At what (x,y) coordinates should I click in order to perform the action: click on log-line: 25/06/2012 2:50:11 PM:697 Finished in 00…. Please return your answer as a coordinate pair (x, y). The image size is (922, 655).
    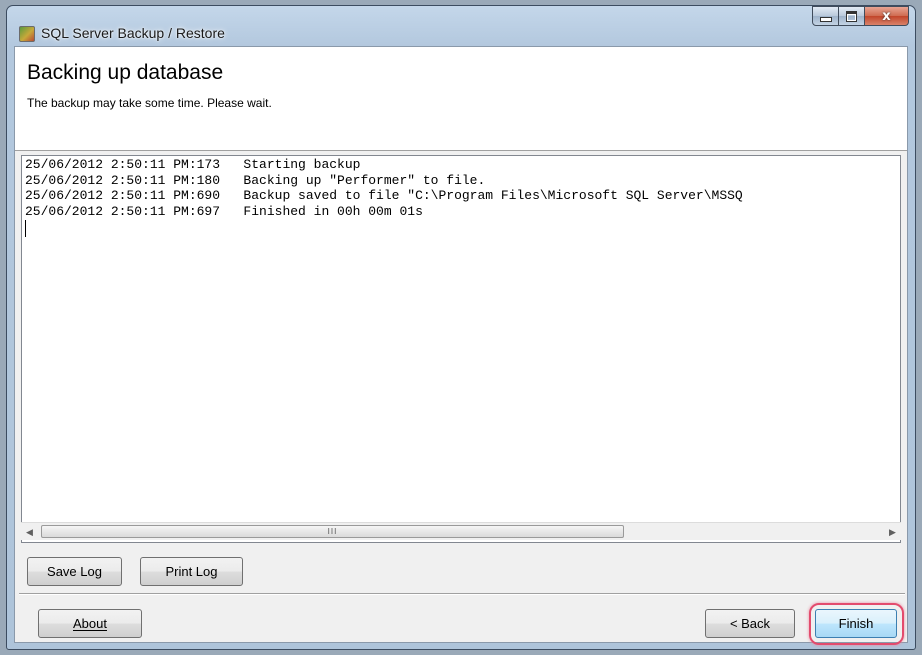
    Looking at the image, I should click on (224, 211).